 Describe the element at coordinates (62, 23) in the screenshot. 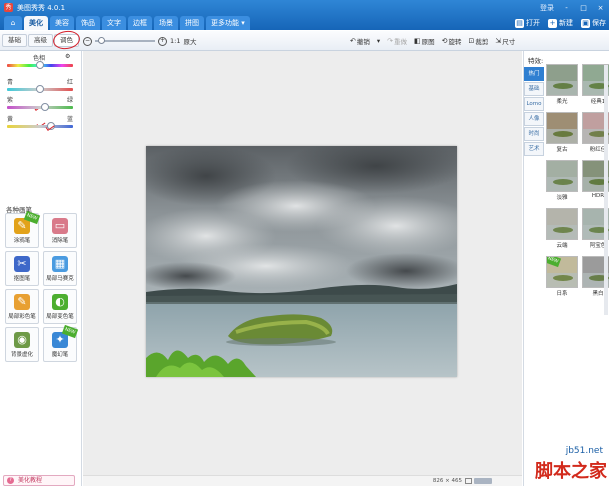

I see `tab-beauty: 美容` at that location.